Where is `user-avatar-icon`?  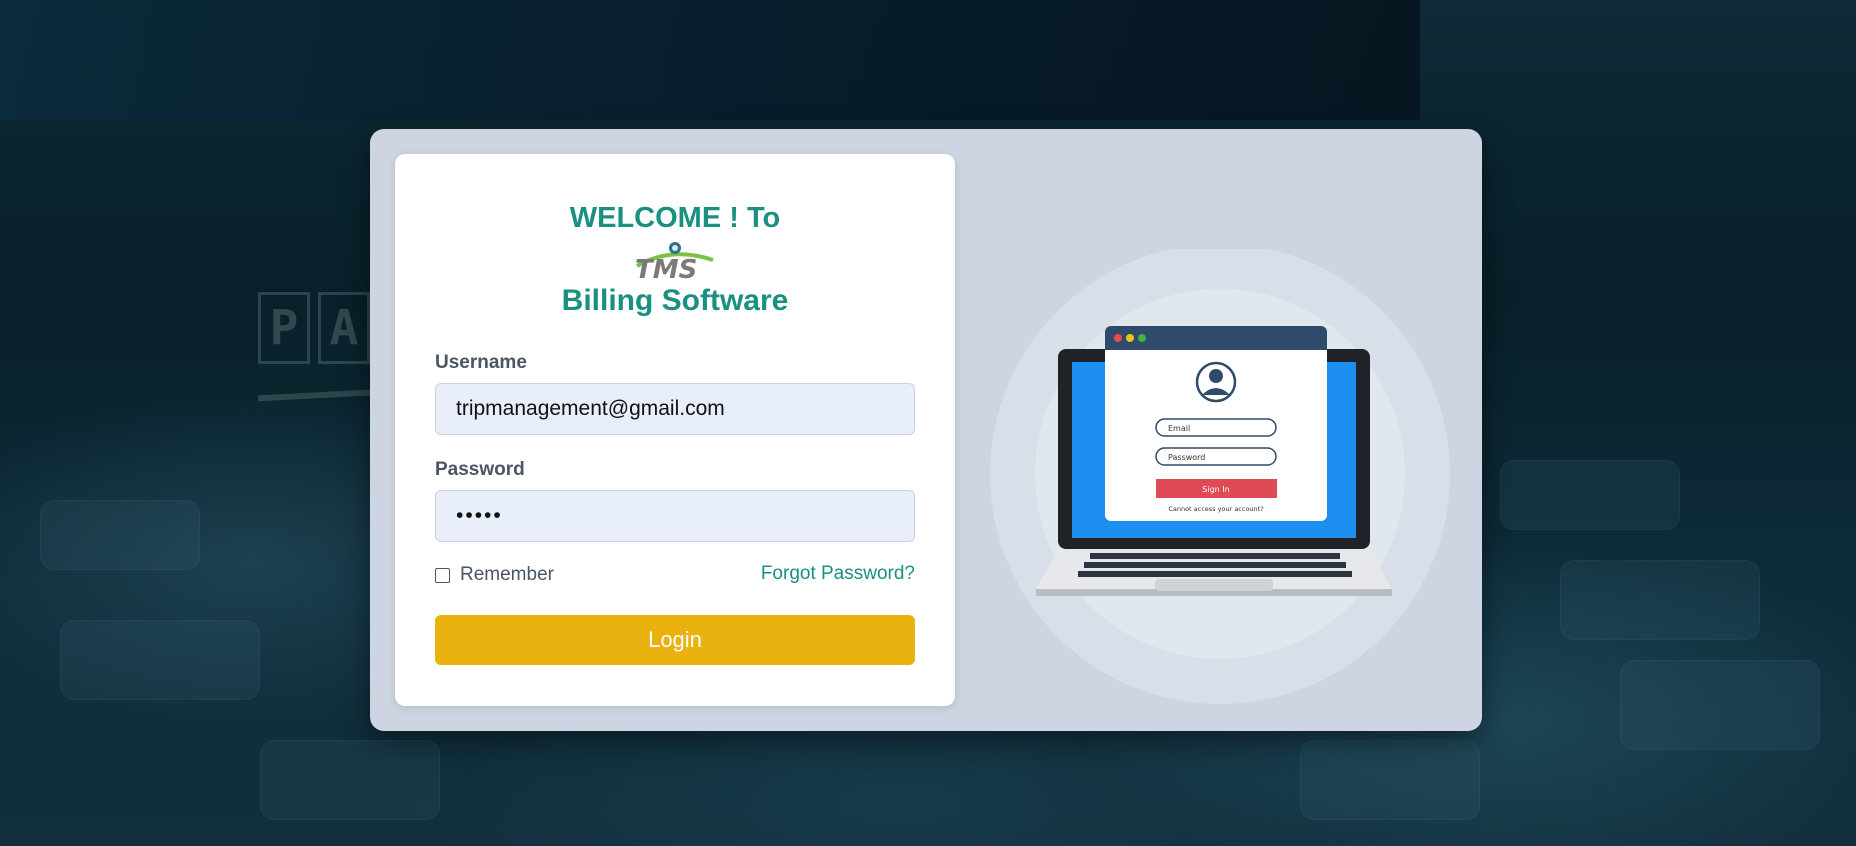
user-avatar-icon is located at coordinates (1216, 382).